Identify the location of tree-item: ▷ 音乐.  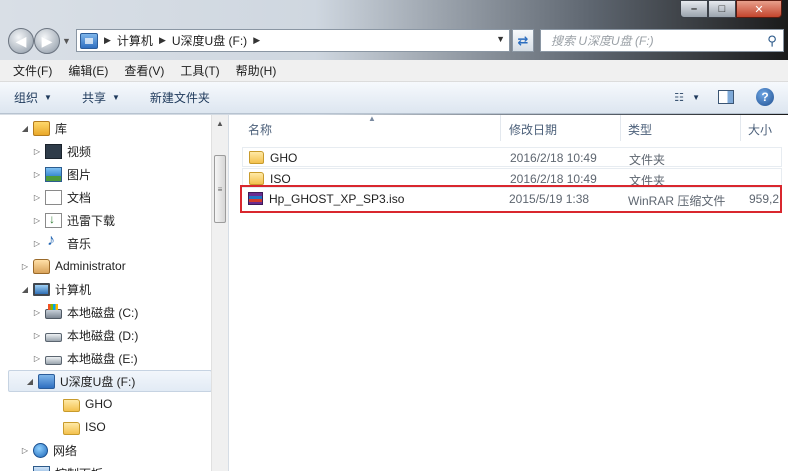
(61, 243).